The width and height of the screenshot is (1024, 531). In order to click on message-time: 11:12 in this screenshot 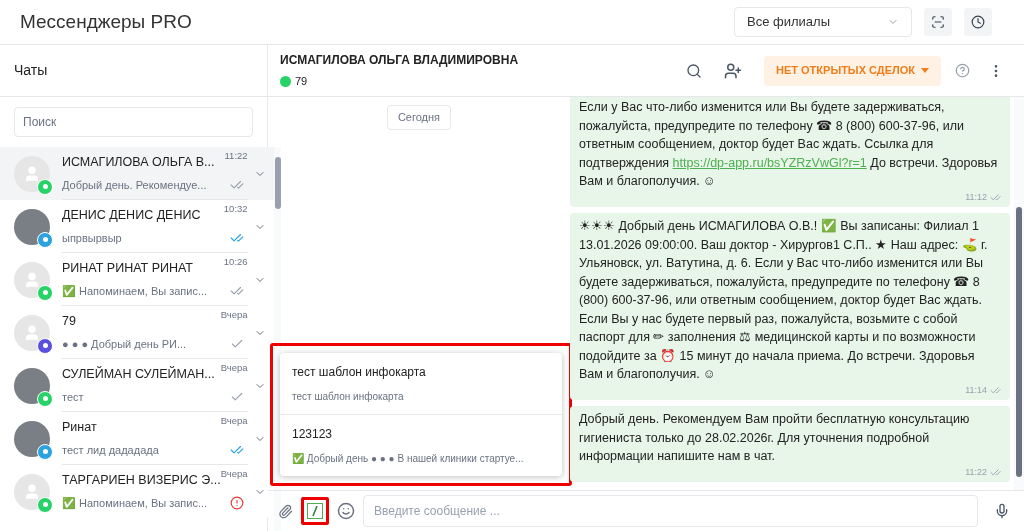, I will do `click(976, 197)`.